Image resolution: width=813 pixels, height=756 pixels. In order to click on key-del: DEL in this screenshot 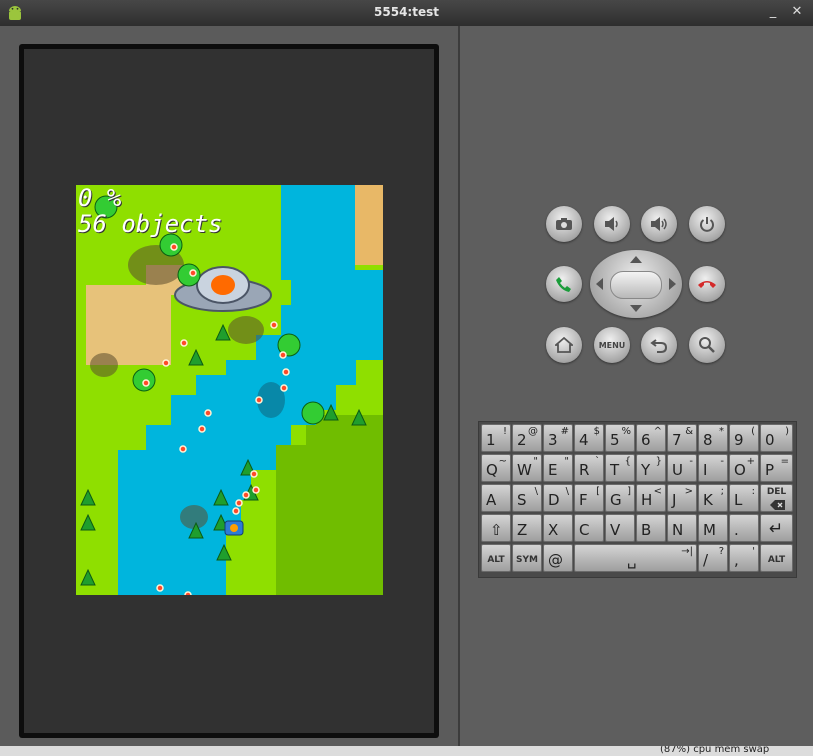, I will do `click(776, 498)`.